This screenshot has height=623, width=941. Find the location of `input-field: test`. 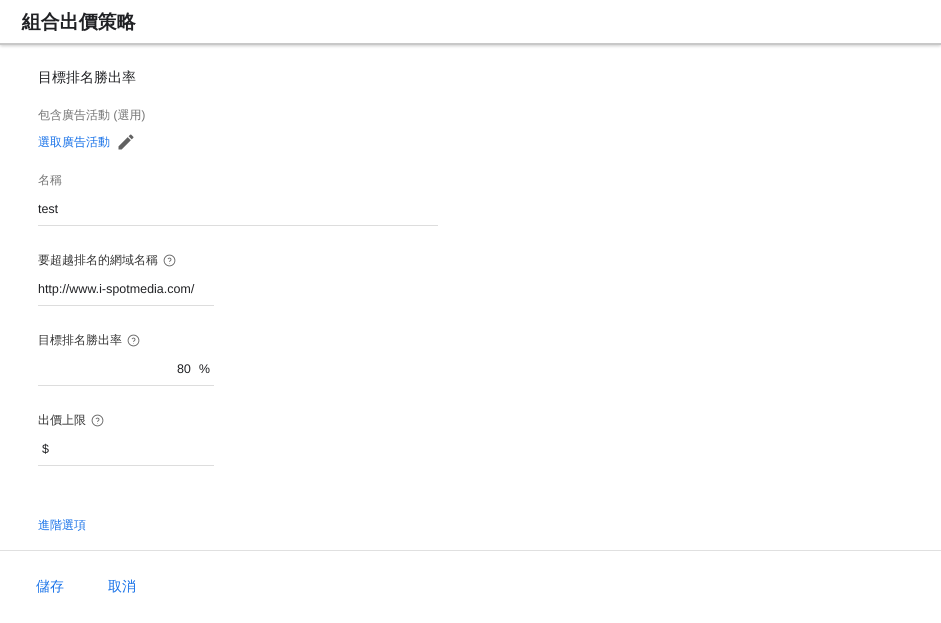

input-field: test is located at coordinates (238, 209).